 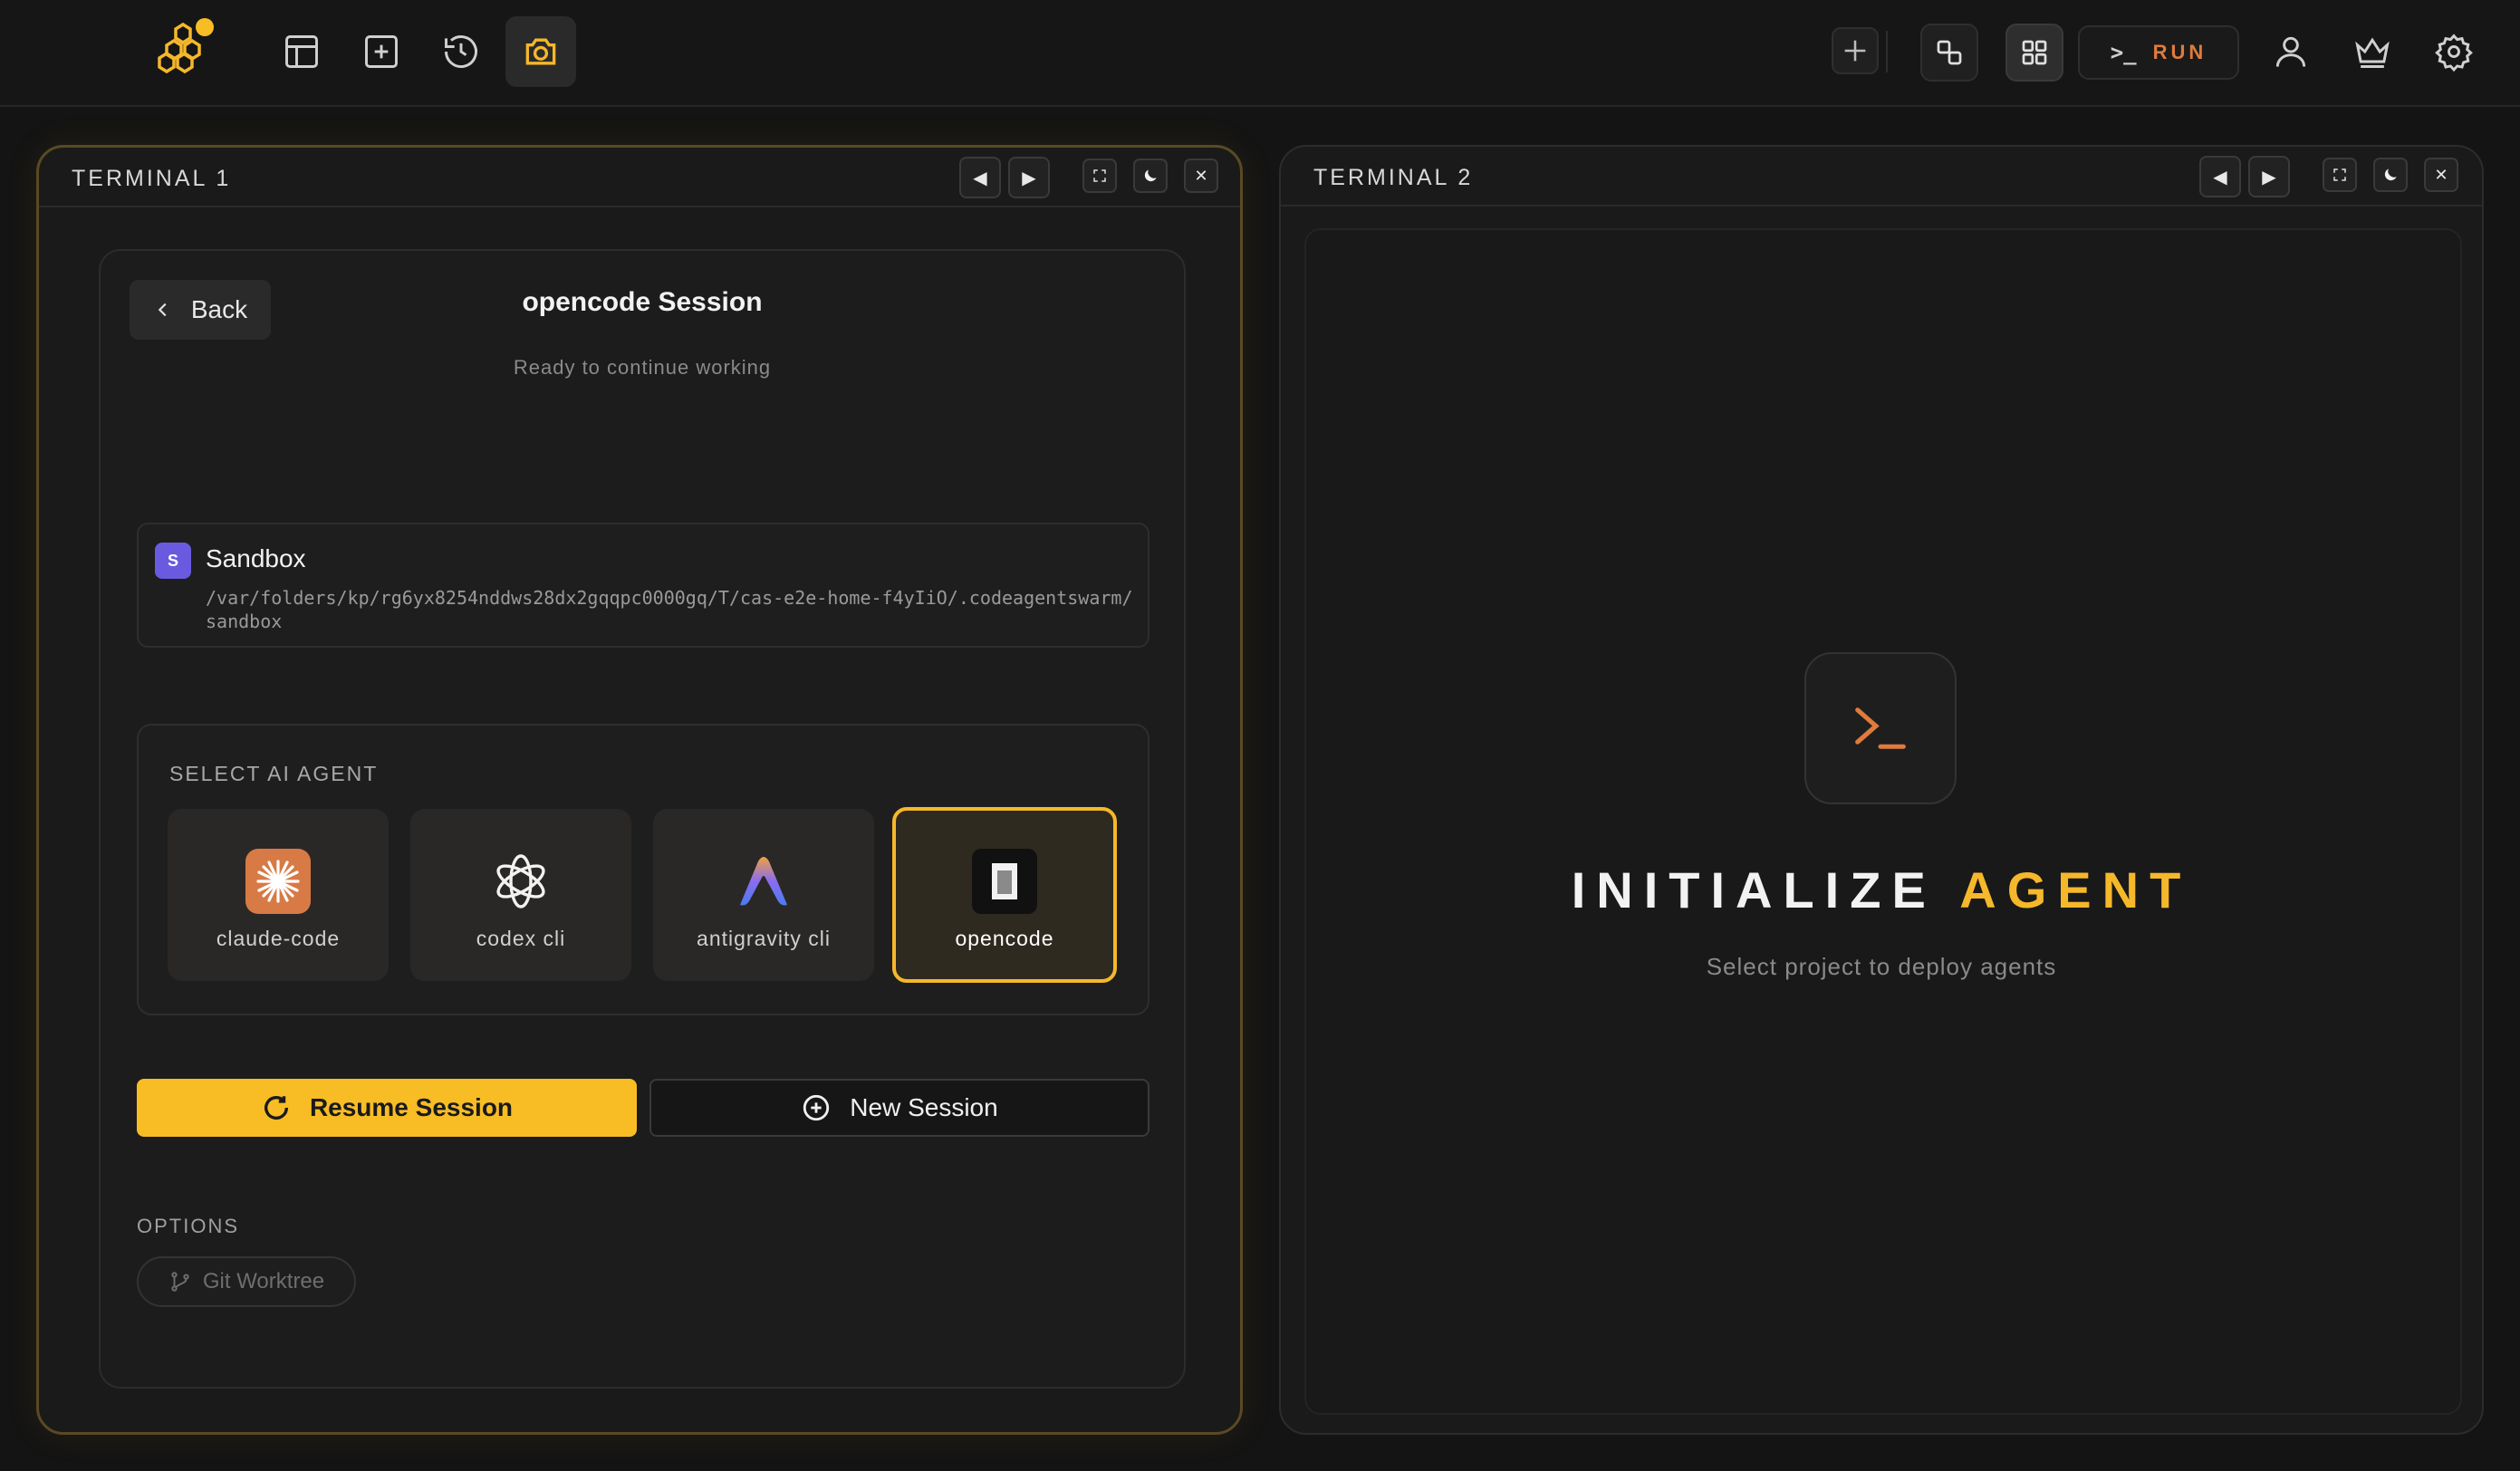 I want to click on options-label: OPTIONS, so click(x=189, y=1226).